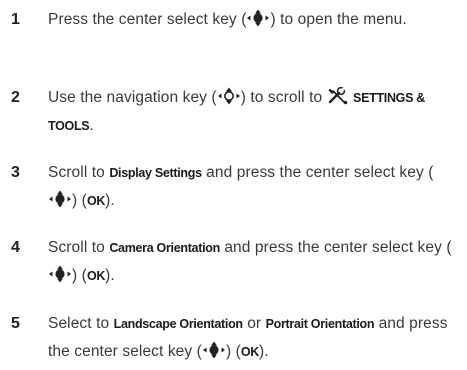 The height and width of the screenshot is (370, 467). Describe the element at coordinates (229, 96) in the screenshot. I see `navigation-key-icon` at that location.